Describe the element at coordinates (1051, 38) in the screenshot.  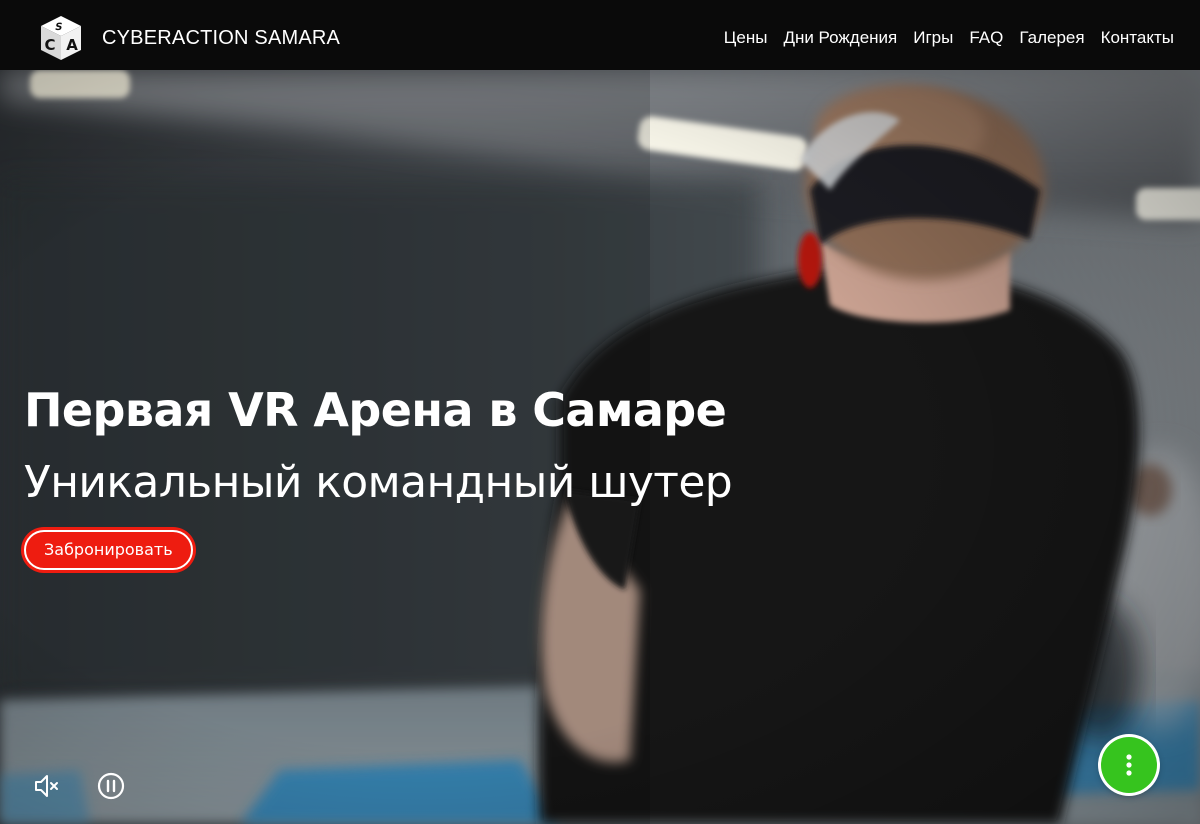
I see `nav-item-gallery: Галерея` at that location.